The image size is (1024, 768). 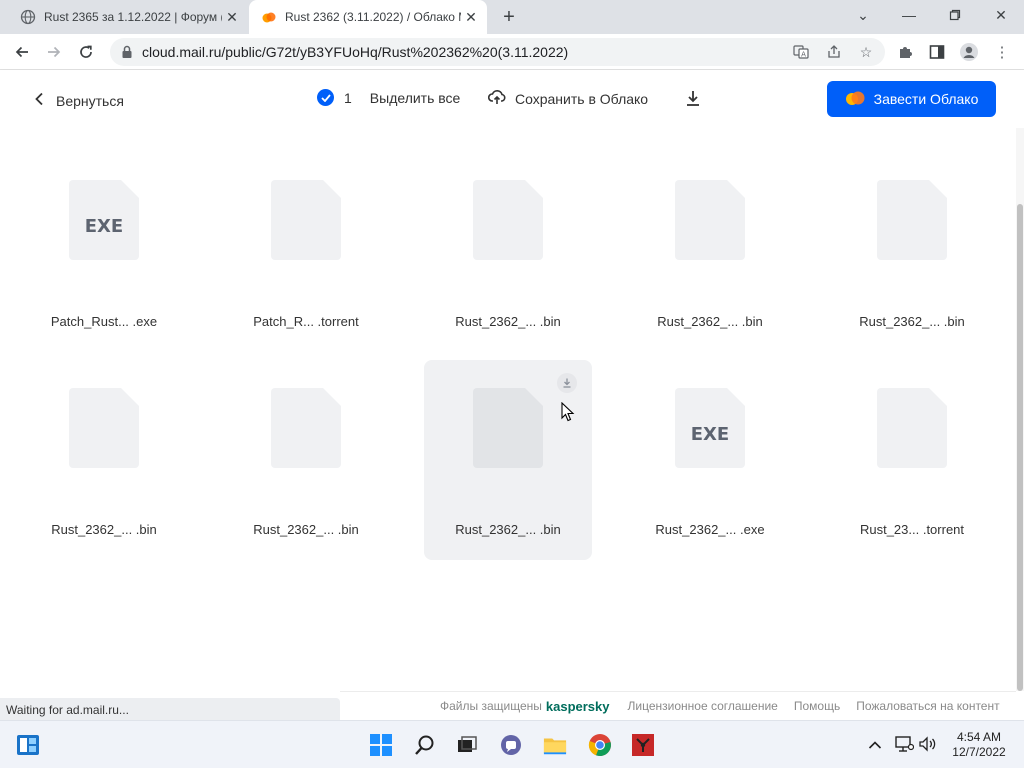 I want to click on select-all-button: 1 Выделить все, so click(x=388, y=97).